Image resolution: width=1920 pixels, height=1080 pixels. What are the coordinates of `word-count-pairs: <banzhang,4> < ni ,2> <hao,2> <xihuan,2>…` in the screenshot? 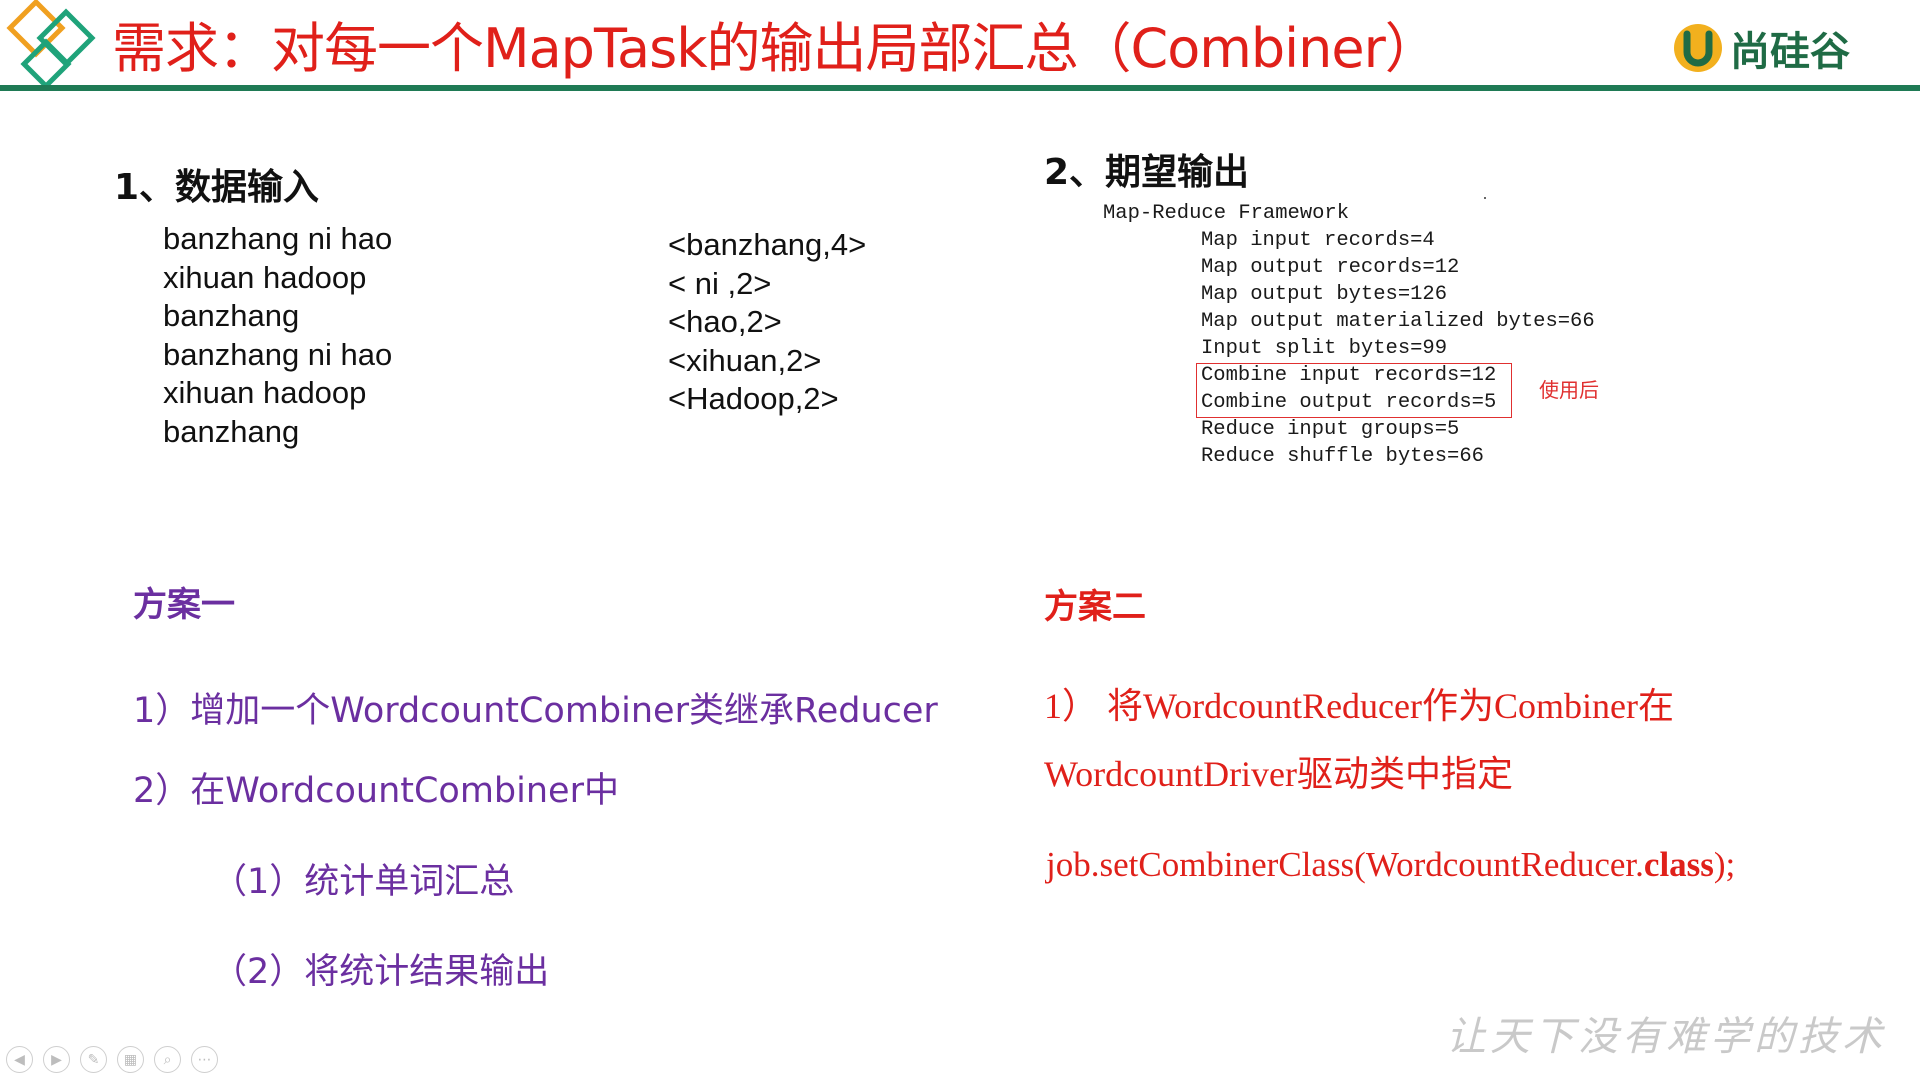 It's located at (767, 322).